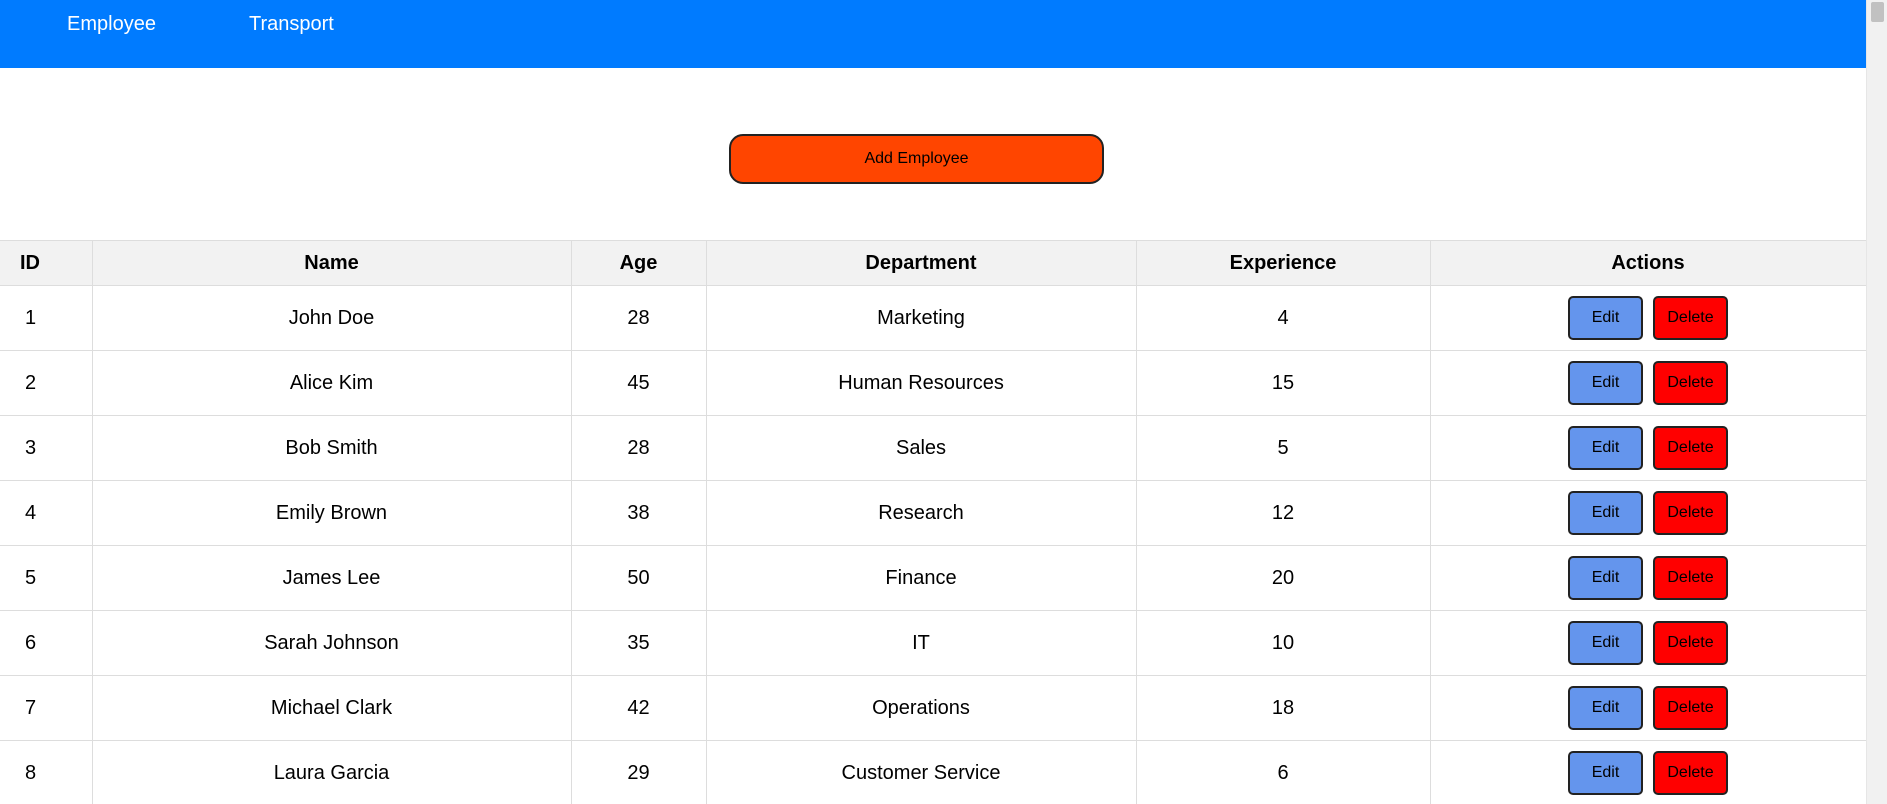  I want to click on cell-department: Finance, so click(921, 578).